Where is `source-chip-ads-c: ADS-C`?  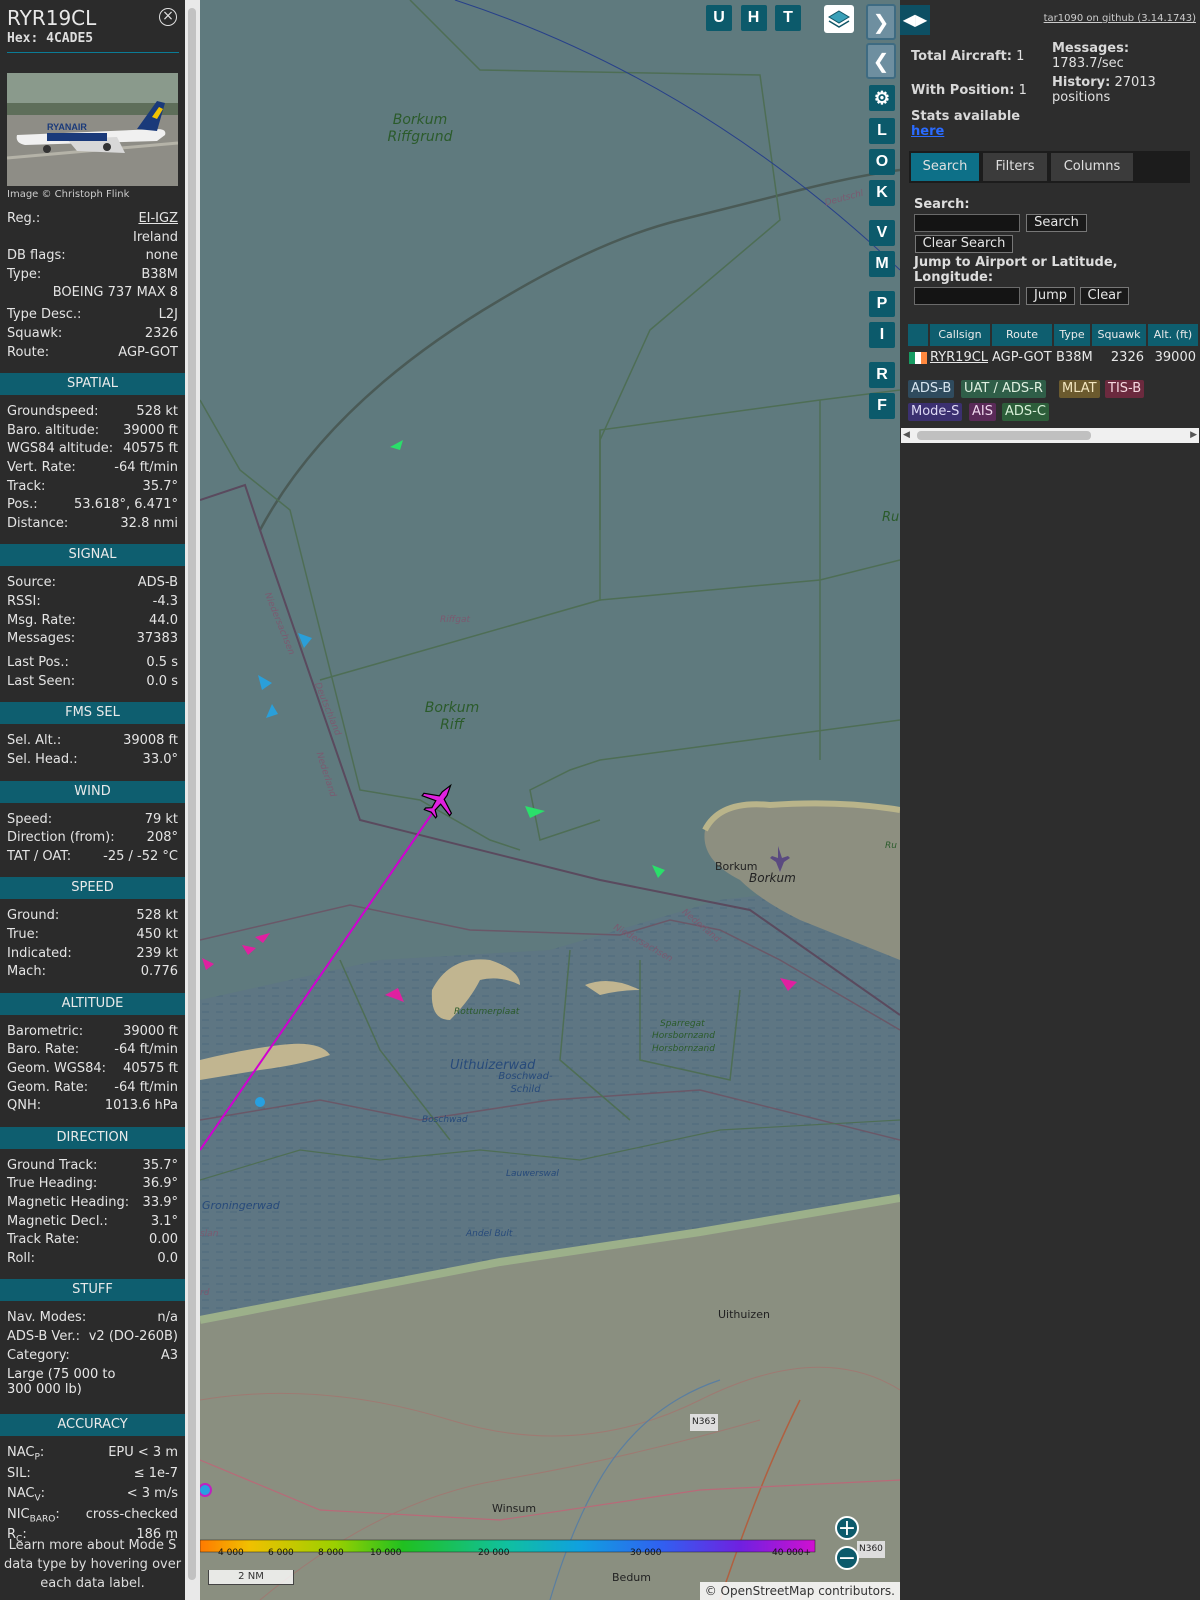 source-chip-ads-c: ADS-C is located at coordinates (1025, 412).